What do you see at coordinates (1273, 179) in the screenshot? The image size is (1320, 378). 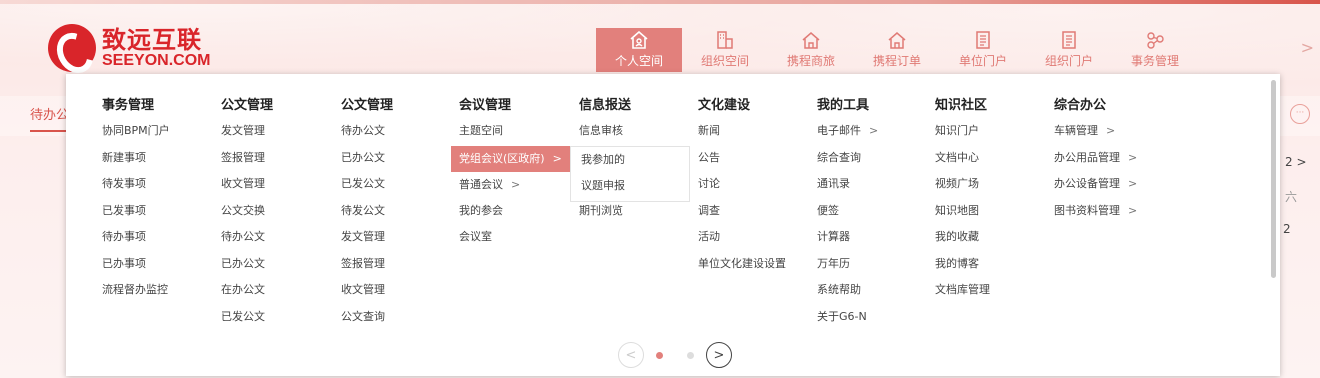 I see `scrollbar` at bounding box center [1273, 179].